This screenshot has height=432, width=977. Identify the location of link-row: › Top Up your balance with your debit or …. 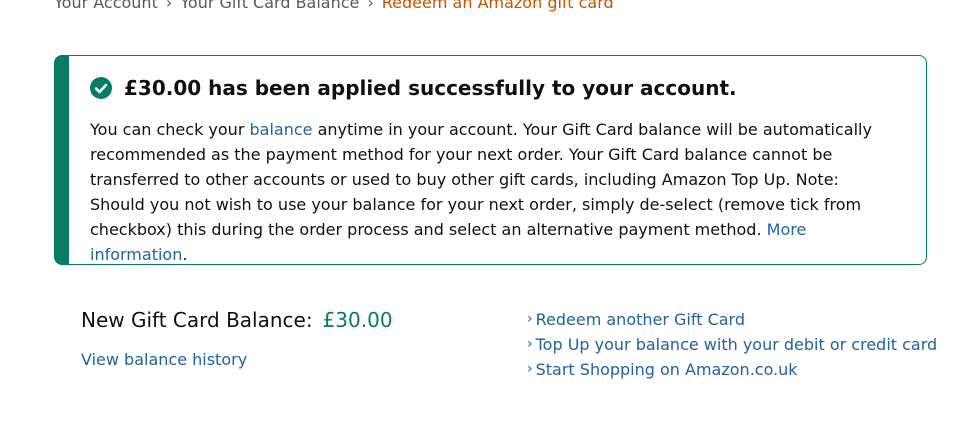
(732, 344).